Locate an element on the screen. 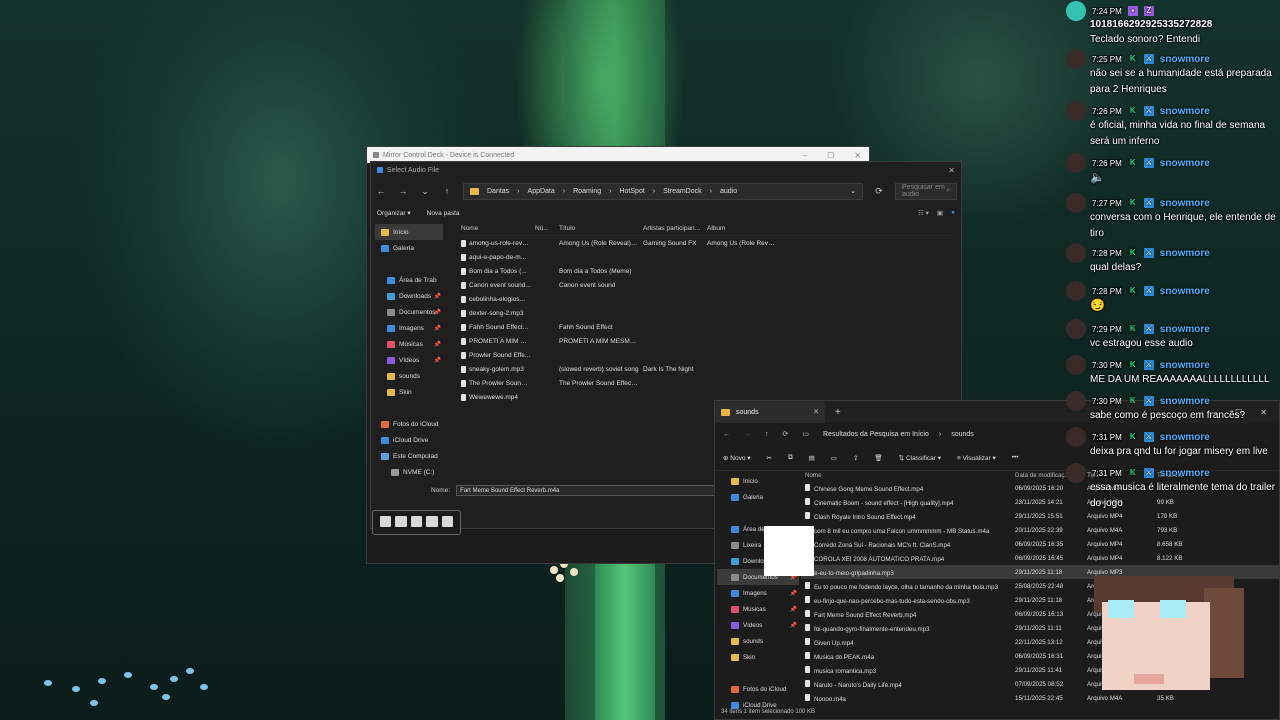 This screenshot has width=1280, height=720. breadcrumb-item: HotSpot is located at coordinates (631, 191).